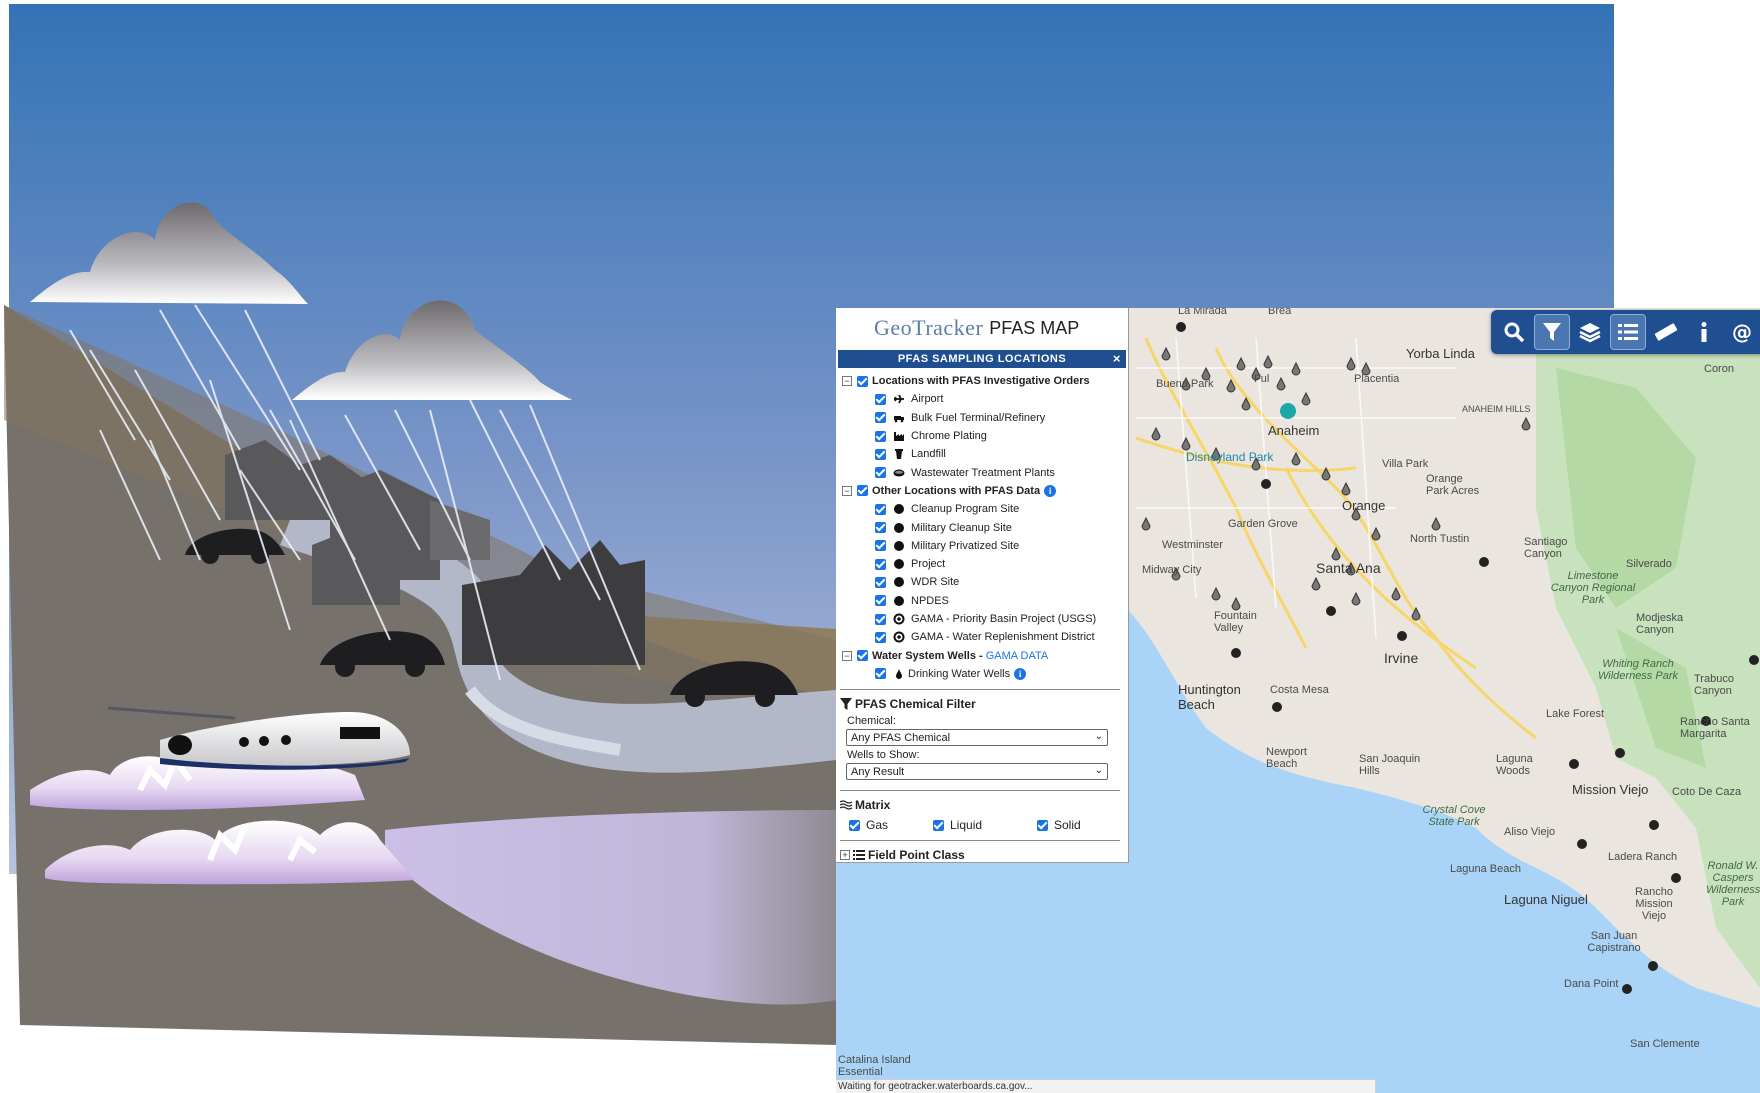 This screenshot has width=1760, height=1093. What do you see at coordinates (985, 655) in the screenshot?
I see `group-water-system-wells: − Water System Wells - GAMA DATA` at bounding box center [985, 655].